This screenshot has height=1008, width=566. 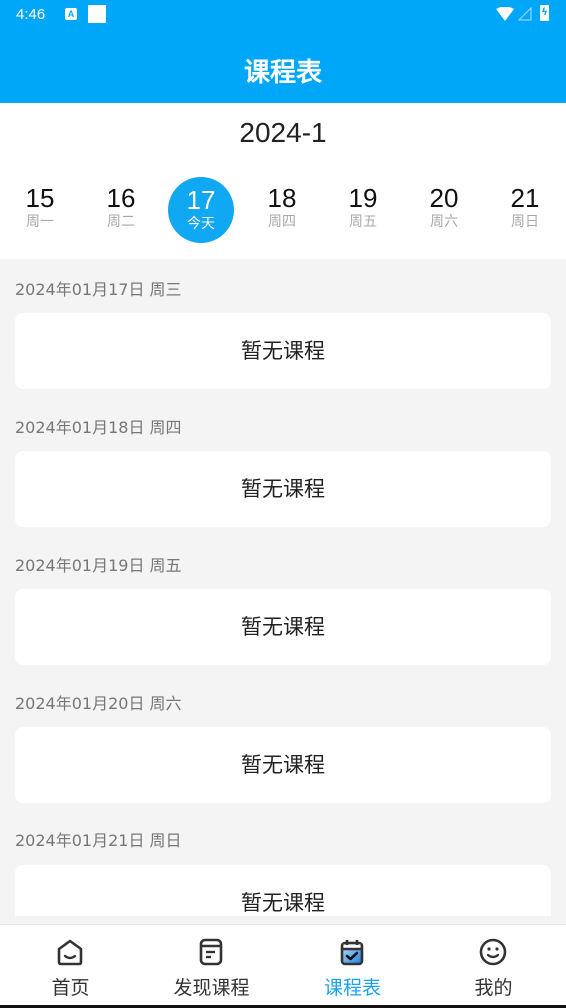 I want to click on bottom-tab-bar: 首页 发现课程 课程表 我的, so click(x=283, y=966).